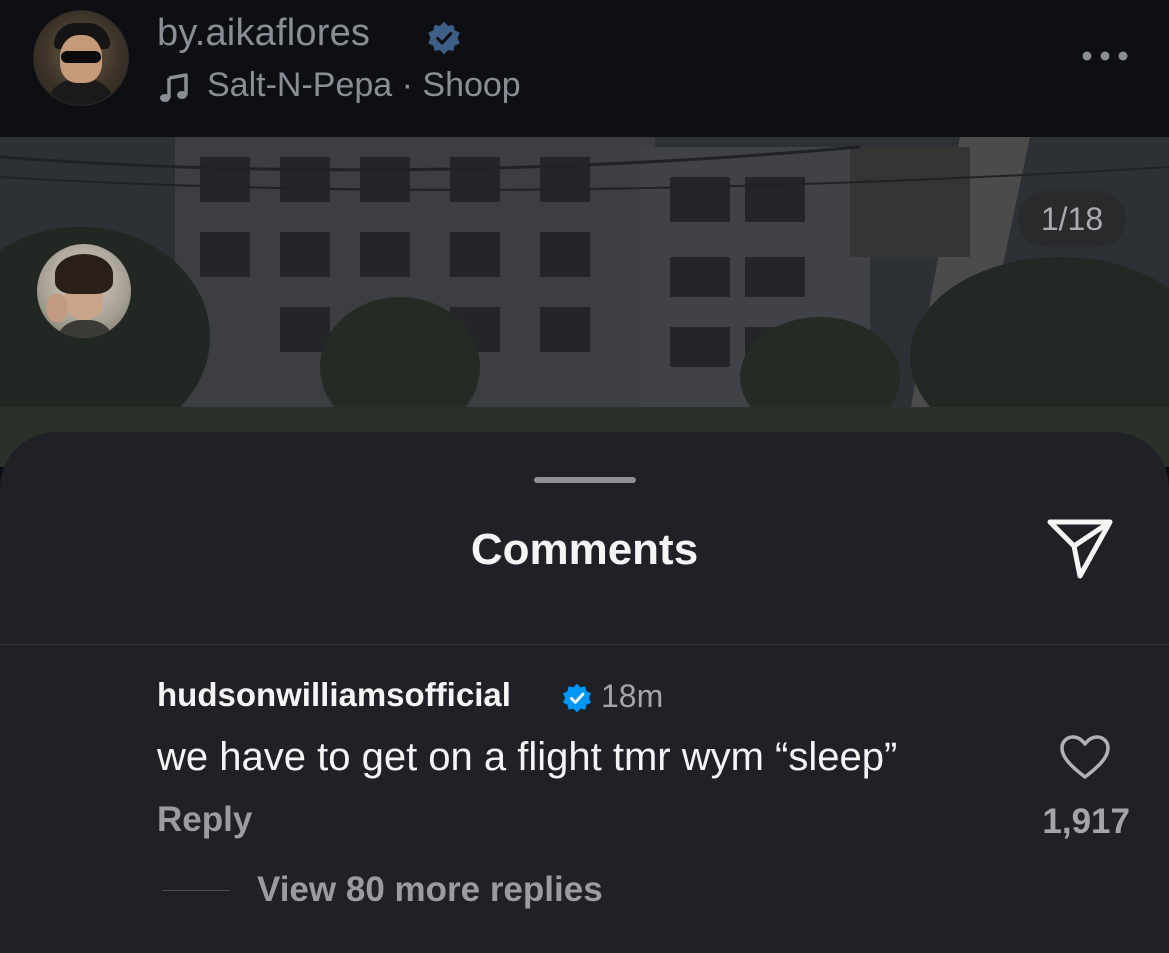 Image resolution: width=1169 pixels, height=953 pixels. I want to click on comments-title: Comments, so click(584, 549).